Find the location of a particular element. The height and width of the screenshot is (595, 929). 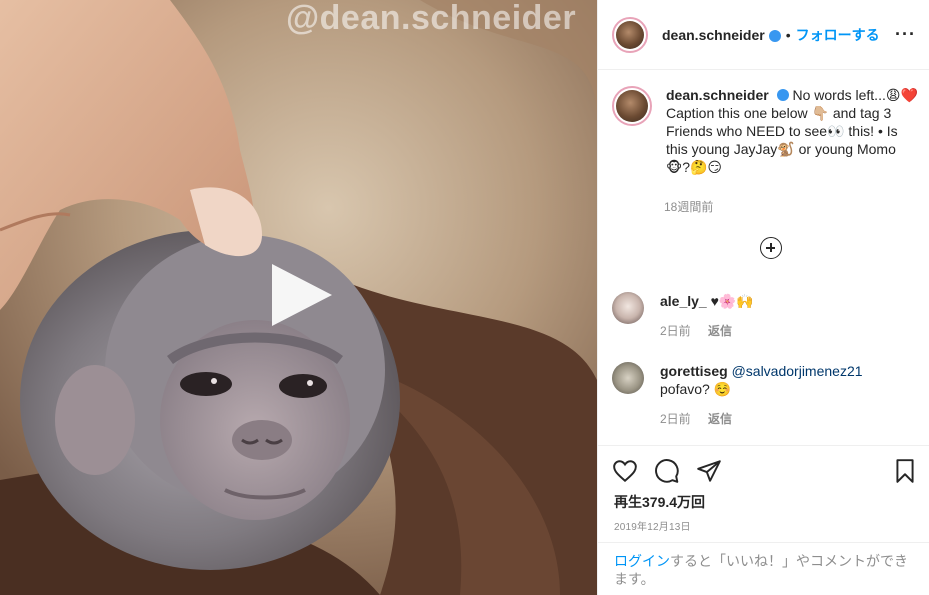

caption-author-avatar is located at coordinates (632, 106).